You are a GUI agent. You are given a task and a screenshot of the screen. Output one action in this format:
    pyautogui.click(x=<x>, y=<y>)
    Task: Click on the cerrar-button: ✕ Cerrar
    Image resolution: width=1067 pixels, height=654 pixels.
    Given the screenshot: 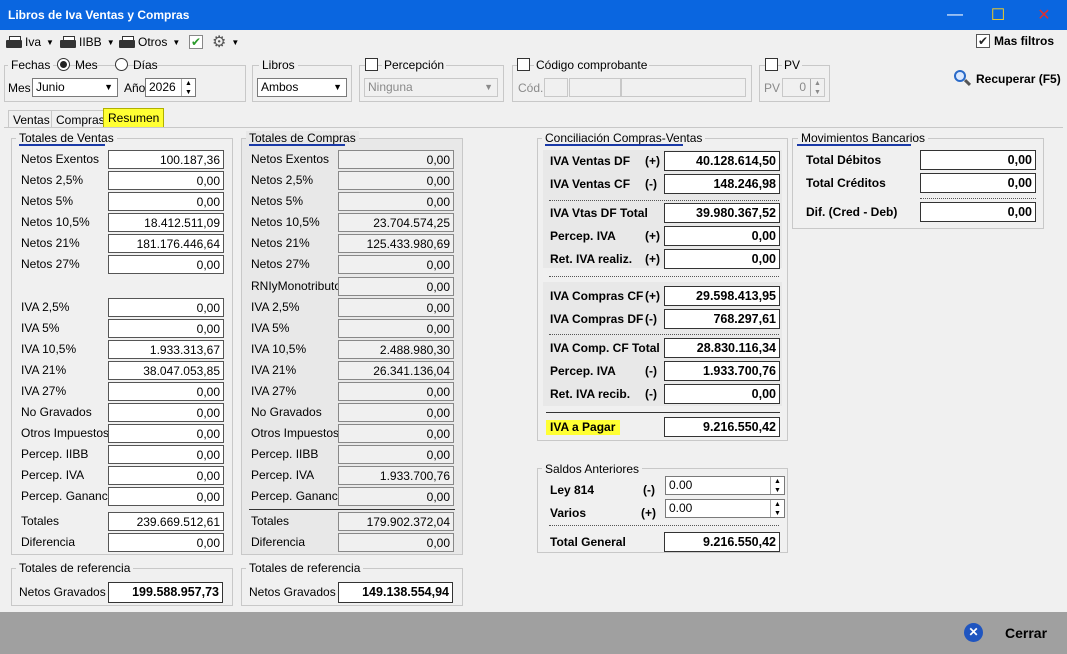 What is the action you would take?
    pyautogui.click(x=1005, y=632)
    